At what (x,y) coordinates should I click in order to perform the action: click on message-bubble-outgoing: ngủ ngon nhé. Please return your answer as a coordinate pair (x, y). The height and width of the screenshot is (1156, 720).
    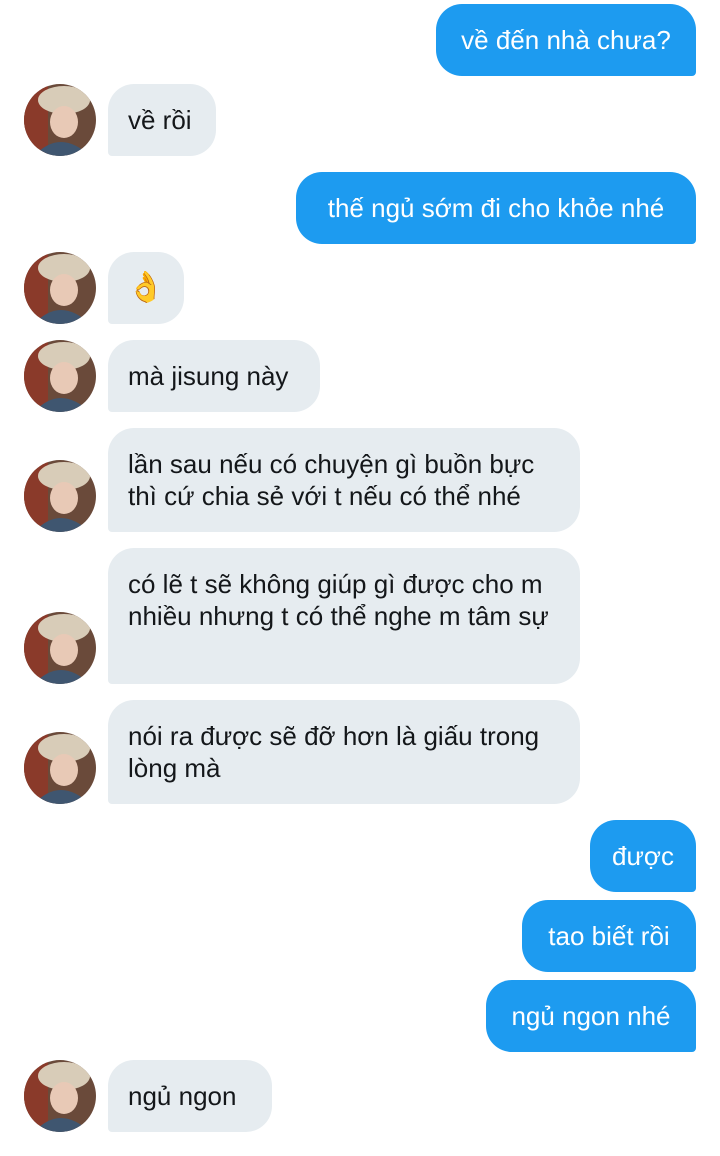
    Looking at the image, I should click on (591, 1016).